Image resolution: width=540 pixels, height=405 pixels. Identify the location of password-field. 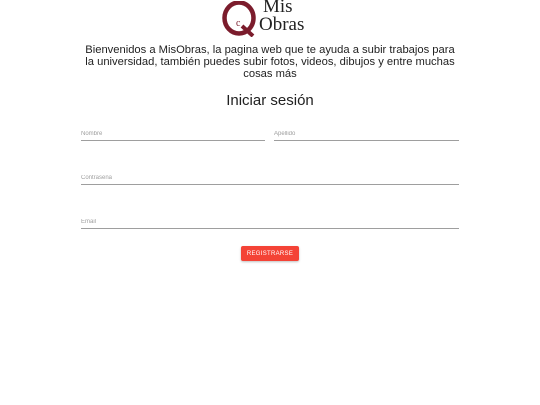
(270, 180).